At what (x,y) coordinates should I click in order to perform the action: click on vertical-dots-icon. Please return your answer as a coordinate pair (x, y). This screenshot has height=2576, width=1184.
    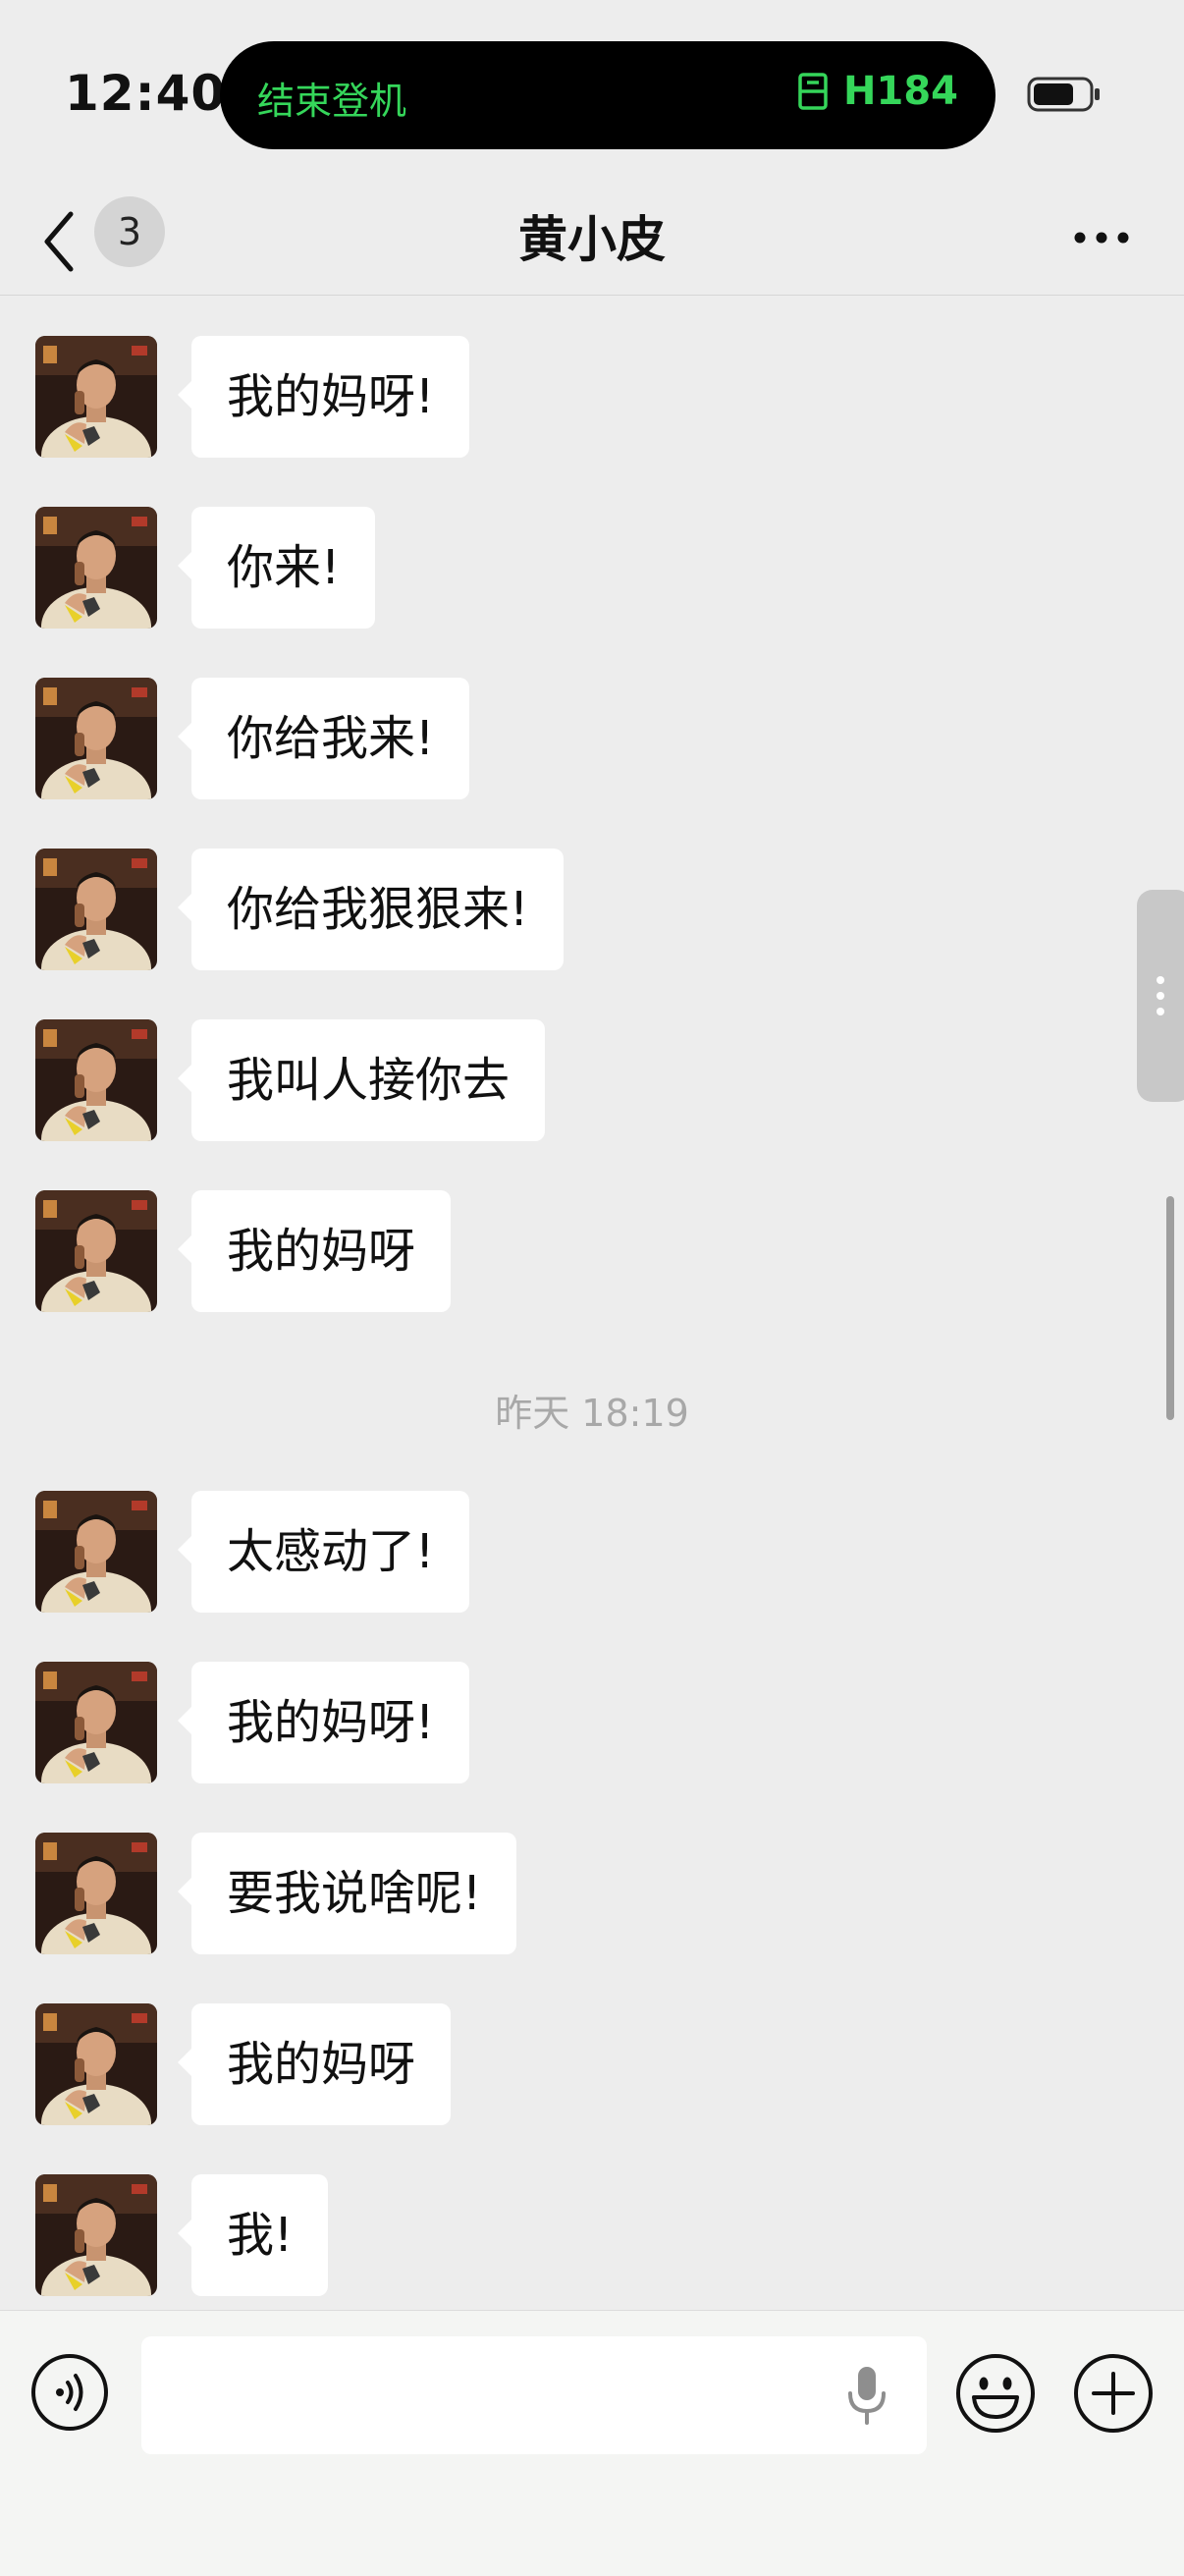
    Looking at the image, I should click on (1160, 996).